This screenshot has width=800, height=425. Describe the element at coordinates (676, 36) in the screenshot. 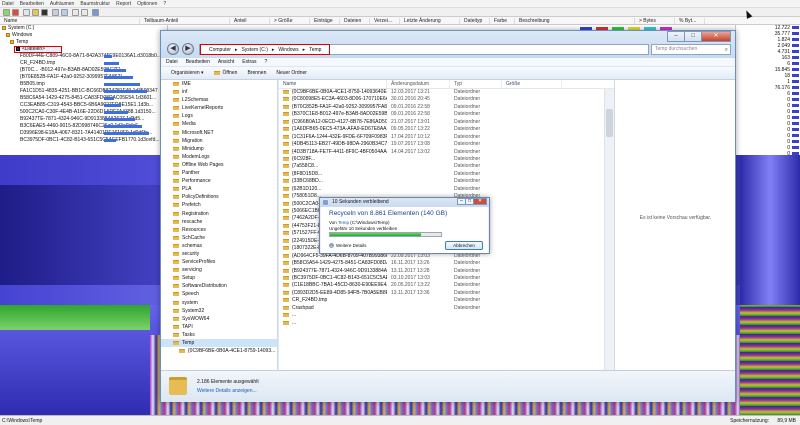

I see `minimize-button: –` at that location.